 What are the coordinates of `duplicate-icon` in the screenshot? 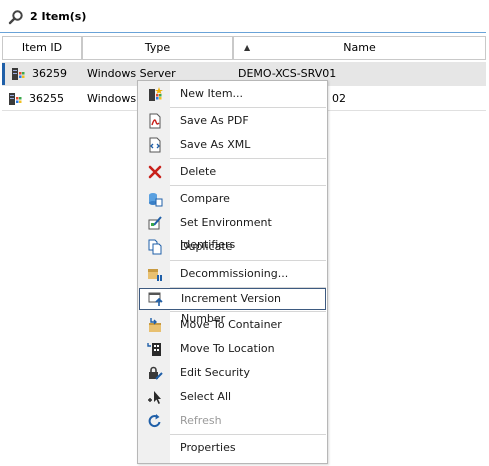 It's located at (155, 247).